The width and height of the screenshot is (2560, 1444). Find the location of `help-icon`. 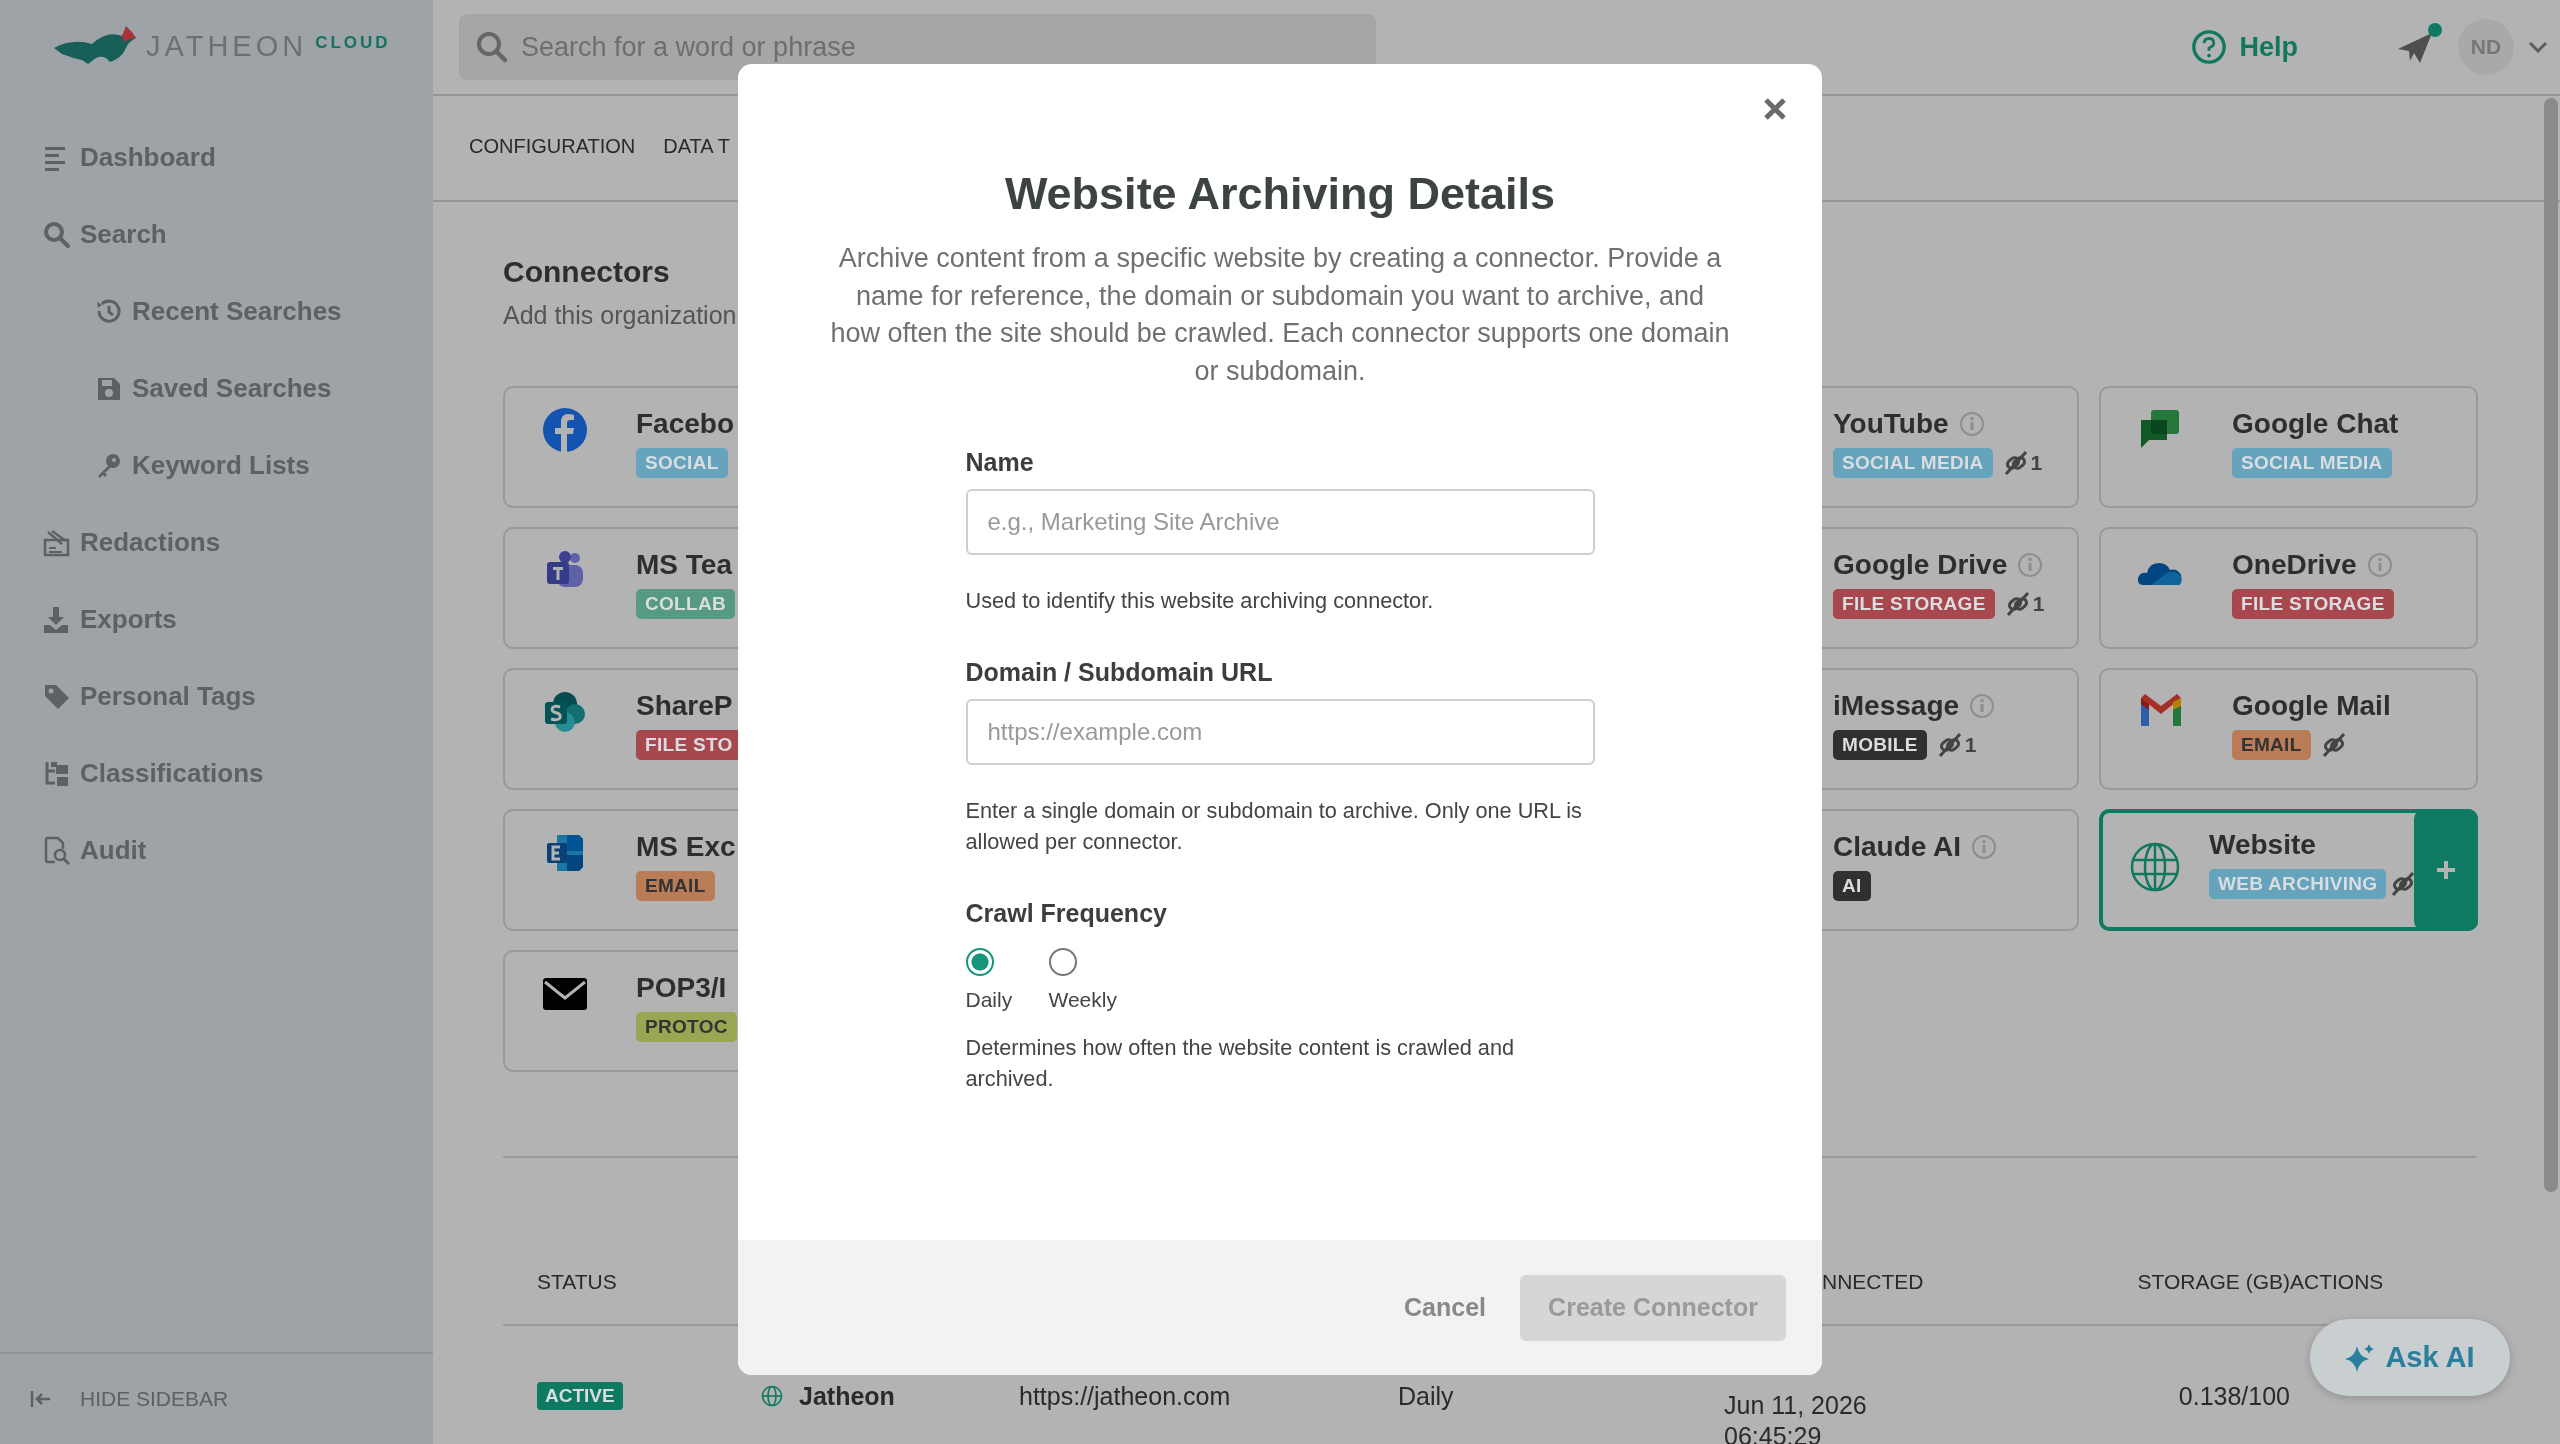

help-icon is located at coordinates (2209, 47).